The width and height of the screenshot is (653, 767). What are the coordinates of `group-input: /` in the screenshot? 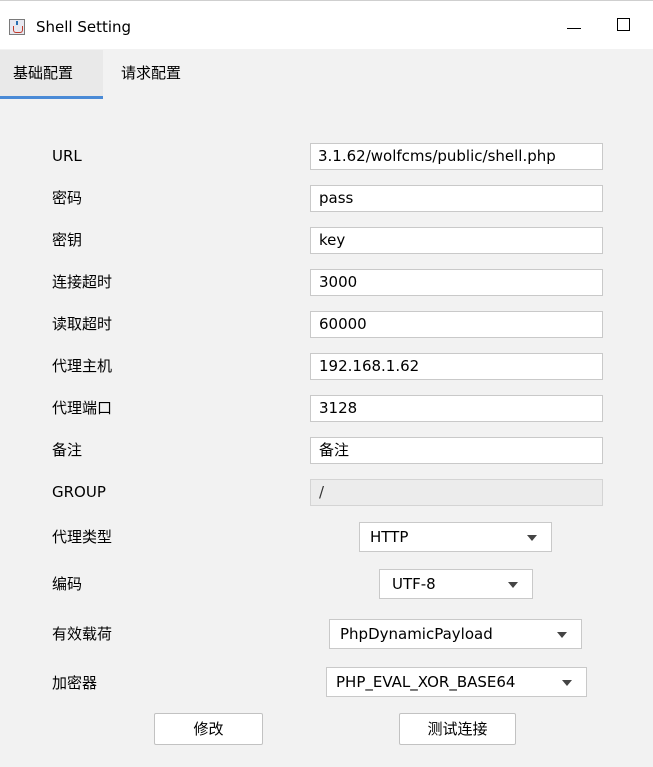 It's located at (456, 492).